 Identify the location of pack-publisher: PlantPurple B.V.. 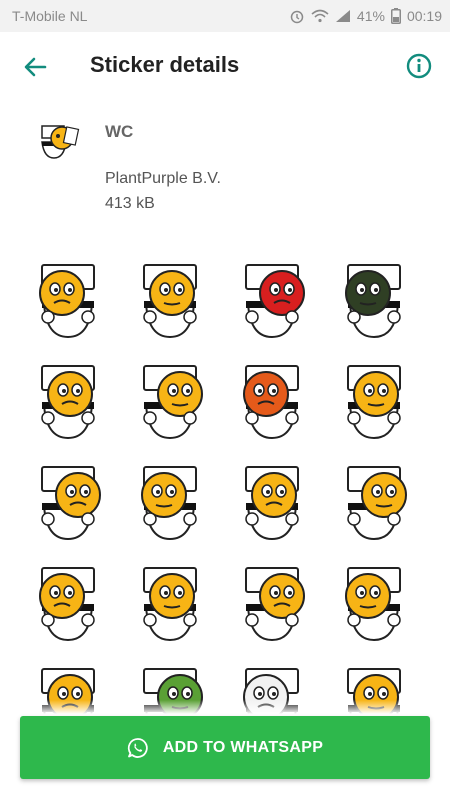
(163, 178).